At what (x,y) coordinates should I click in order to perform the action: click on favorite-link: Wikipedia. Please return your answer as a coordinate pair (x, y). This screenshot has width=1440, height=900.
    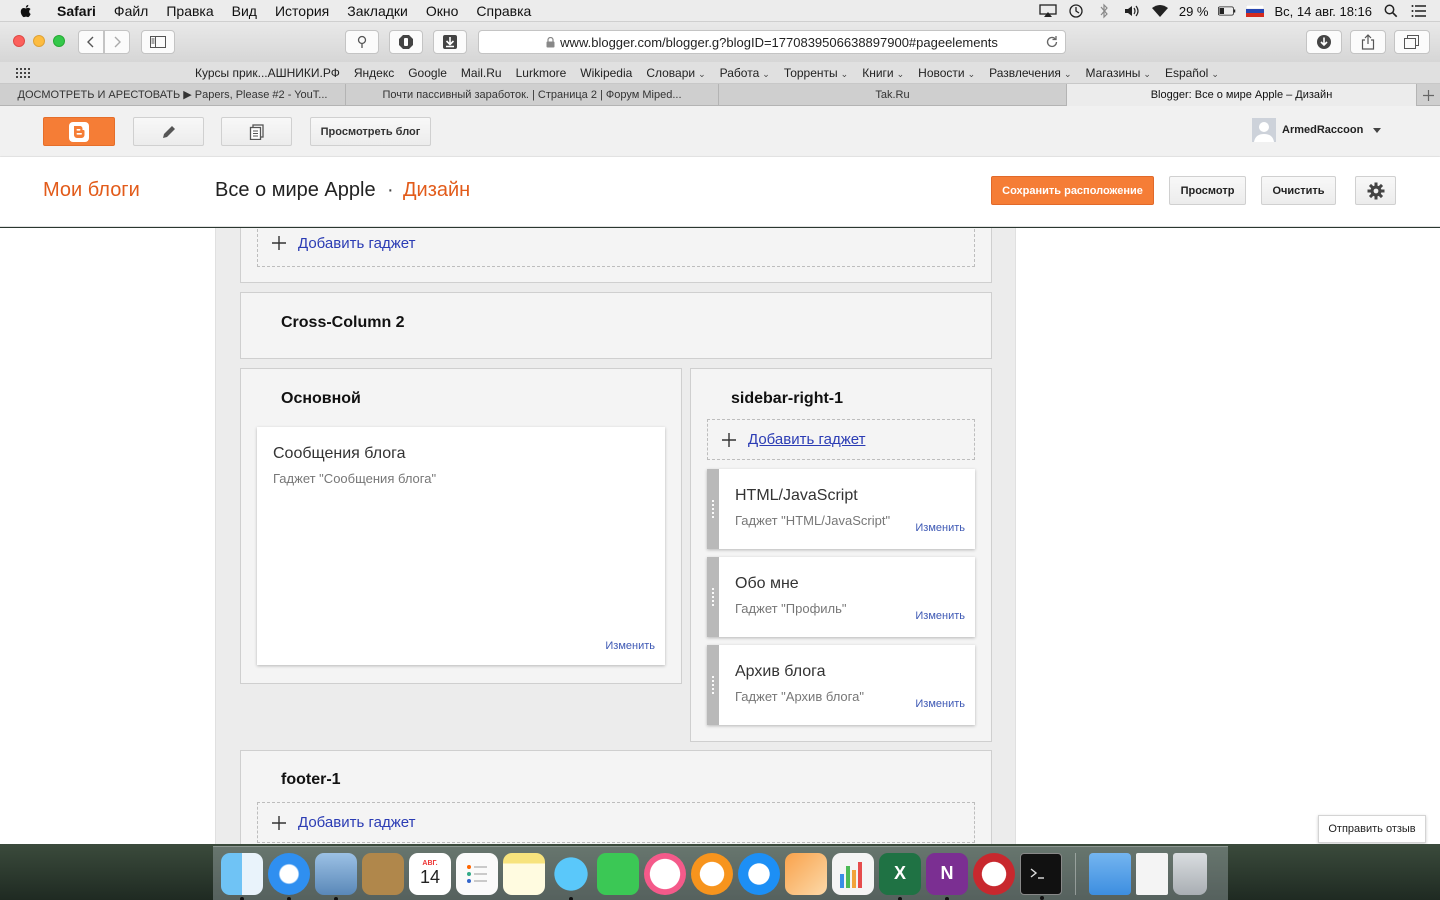
    Looking at the image, I should click on (606, 73).